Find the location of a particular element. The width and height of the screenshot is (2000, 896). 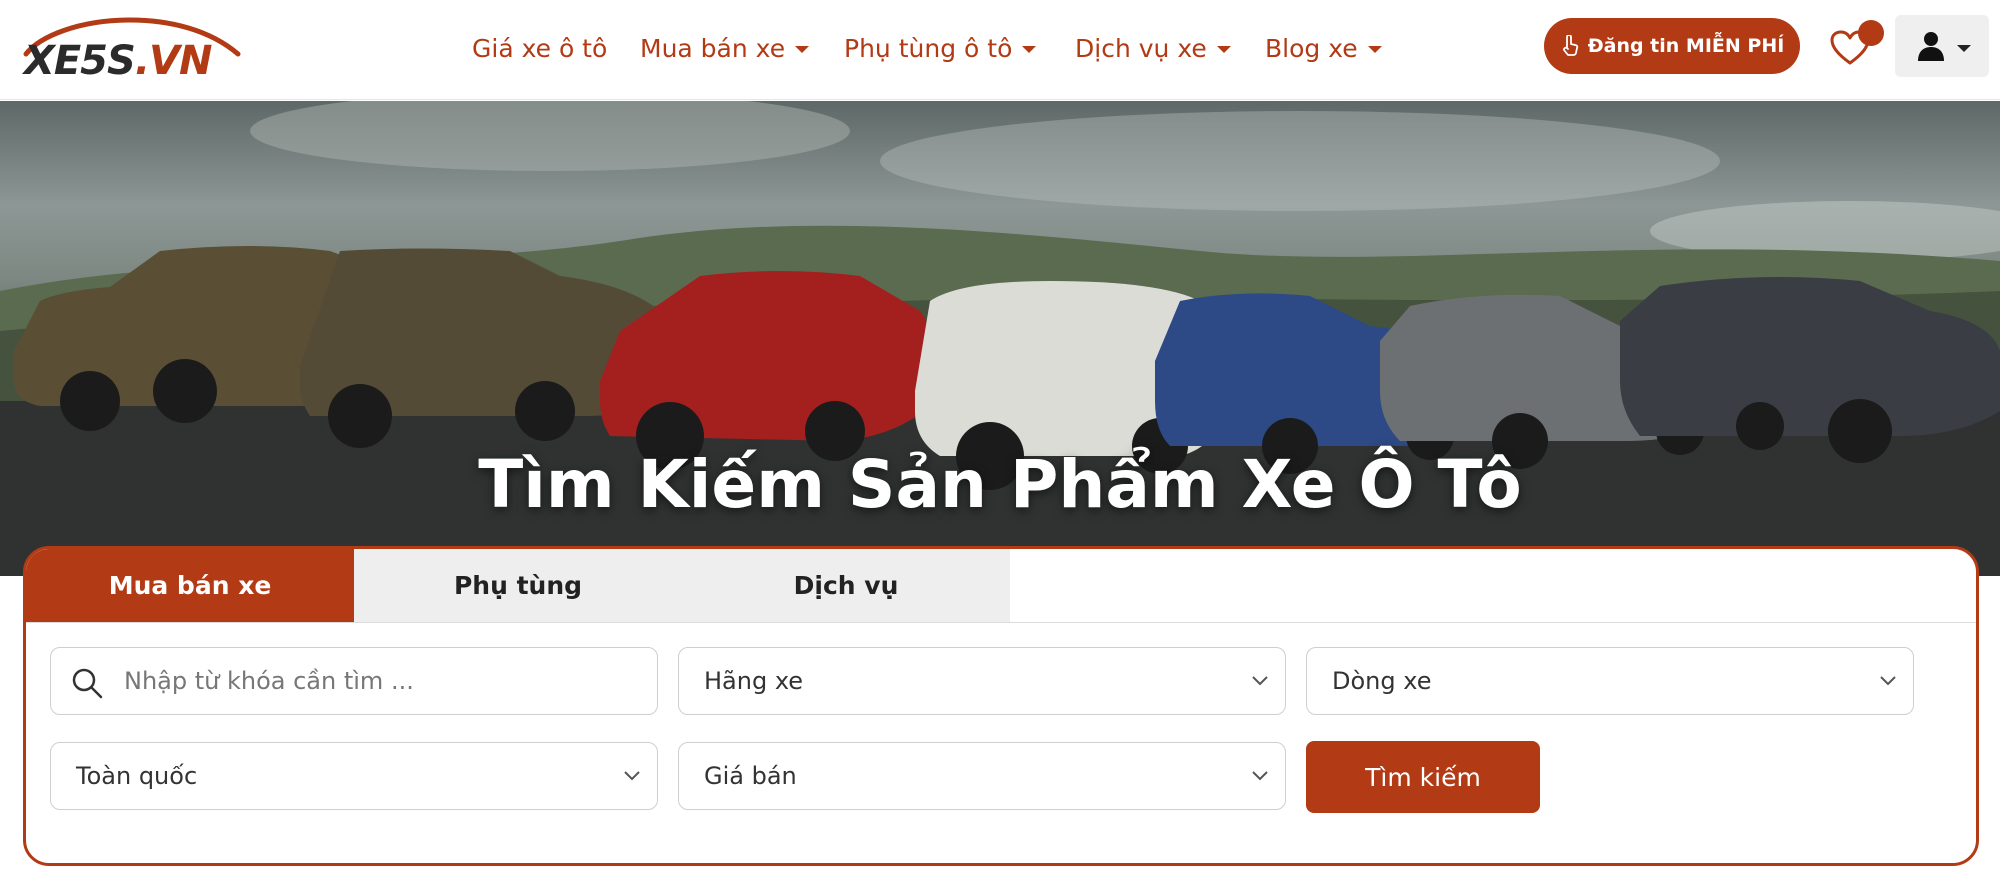

nav-item-label: Giá xe ô tô is located at coordinates (540, 48).